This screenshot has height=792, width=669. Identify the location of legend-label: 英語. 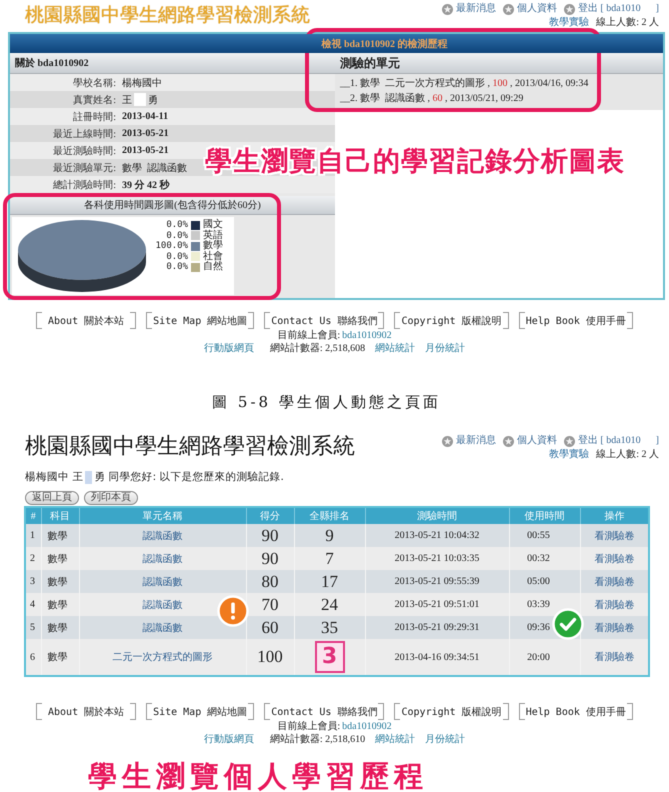
(213, 235).